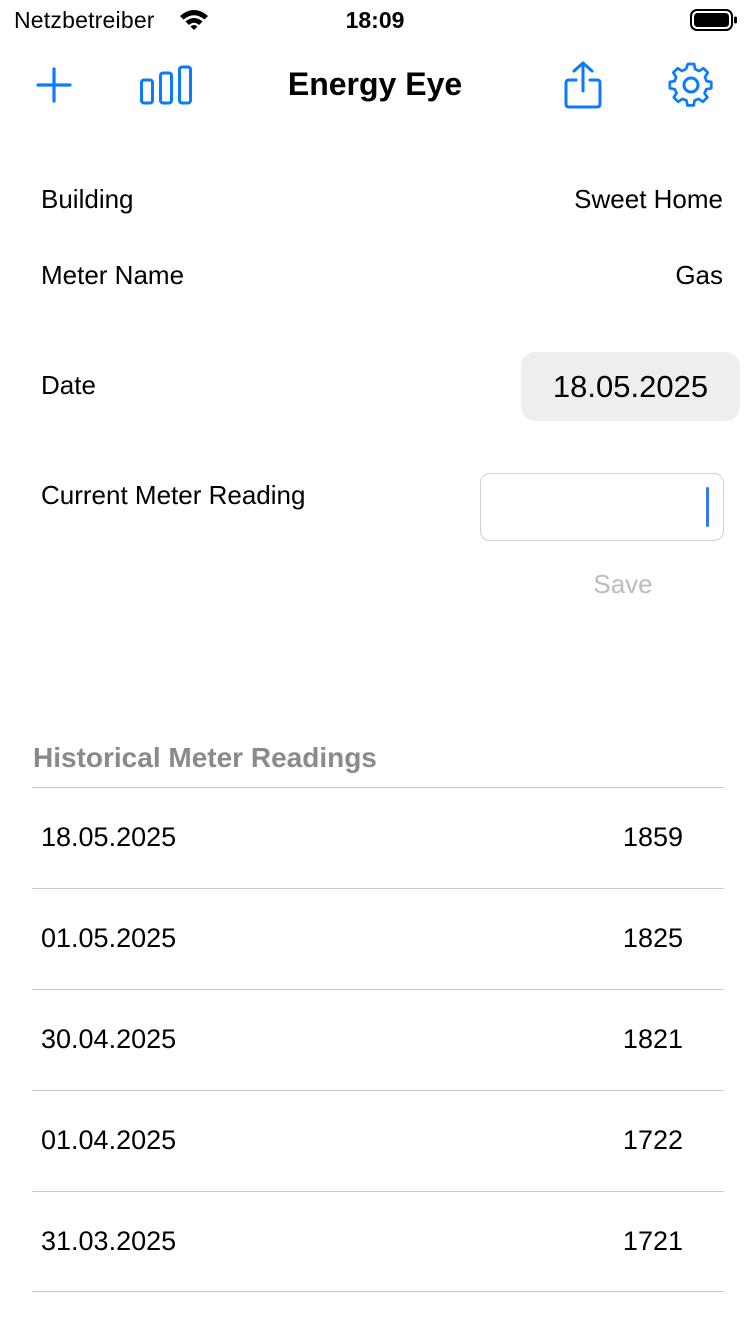  Describe the element at coordinates (378, 1140) in the screenshot. I see `list-item: 01.04.2025 1722` at that location.